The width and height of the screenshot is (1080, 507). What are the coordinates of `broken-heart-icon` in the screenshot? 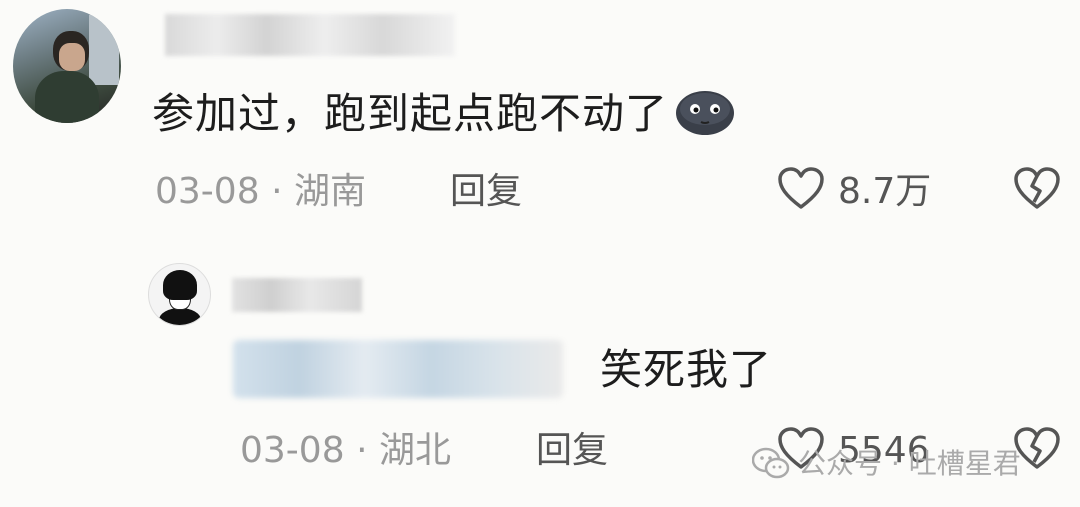 It's located at (1037, 188).